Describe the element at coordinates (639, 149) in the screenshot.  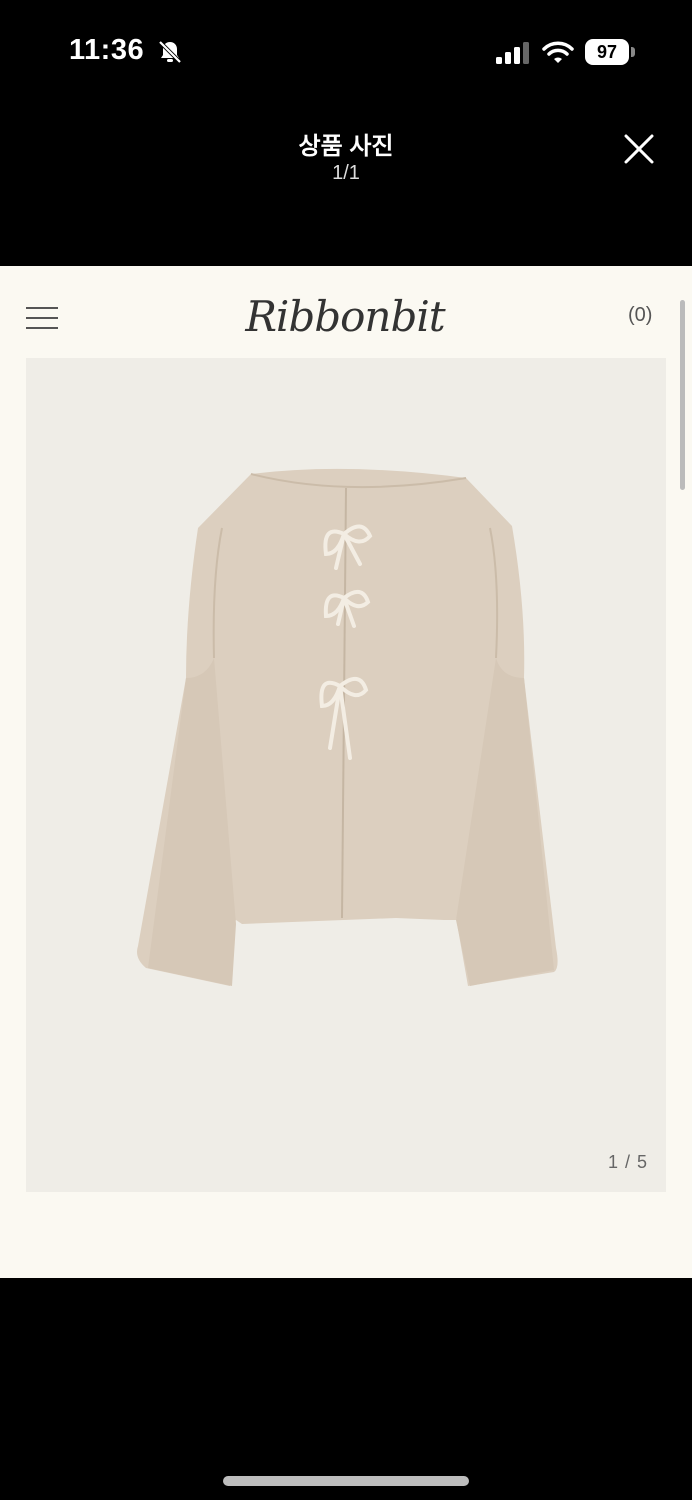
I see `close-icon` at that location.